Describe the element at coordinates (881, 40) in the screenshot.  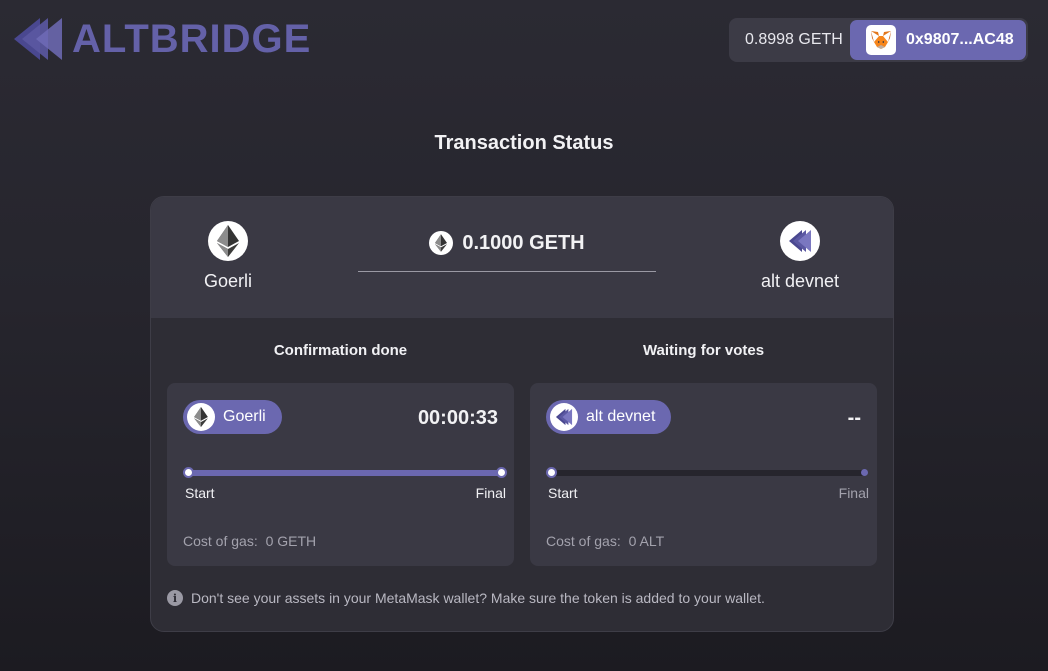
I see `metamask-fox-icon` at that location.